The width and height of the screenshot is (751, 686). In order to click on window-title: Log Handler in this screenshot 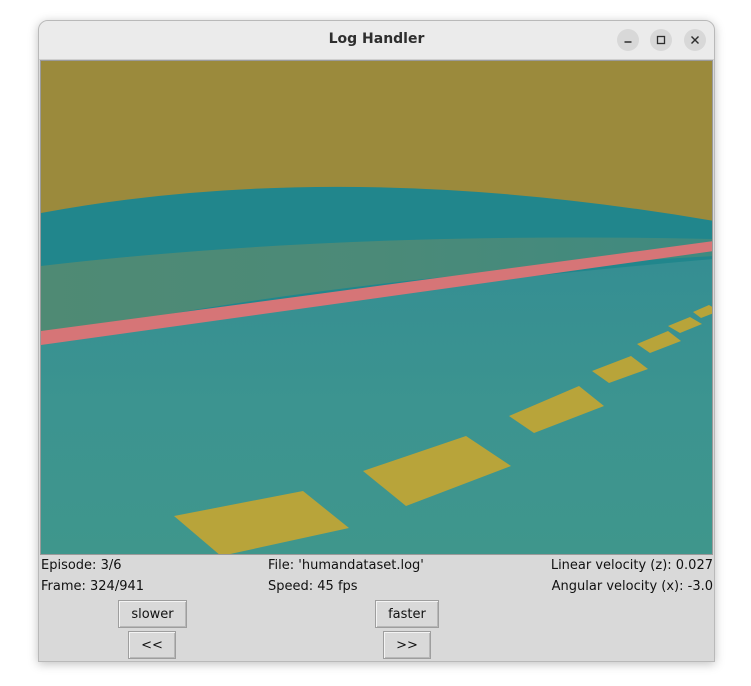, I will do `click(376, 39)`.